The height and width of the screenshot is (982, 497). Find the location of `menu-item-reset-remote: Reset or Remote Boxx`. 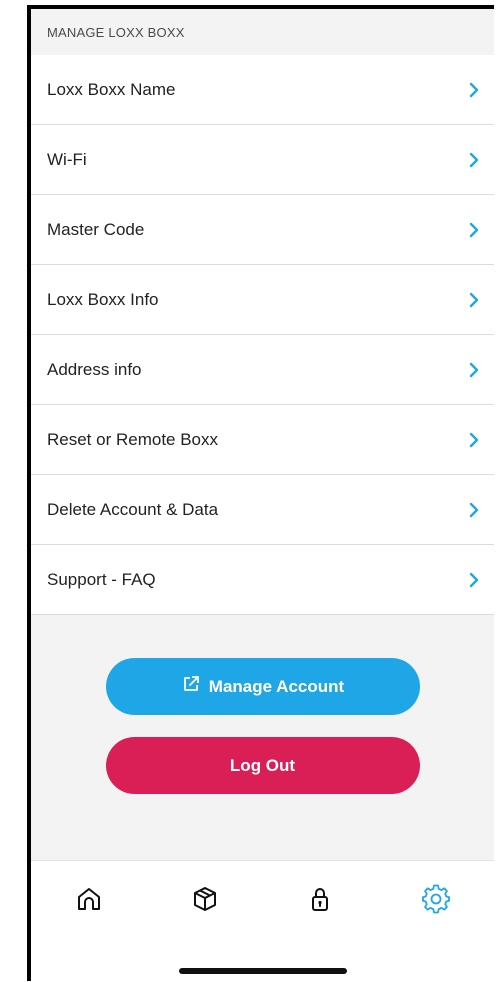

menu-item-reset-remote: Reset or Remote Boxx is located at coordinates (262, 440).